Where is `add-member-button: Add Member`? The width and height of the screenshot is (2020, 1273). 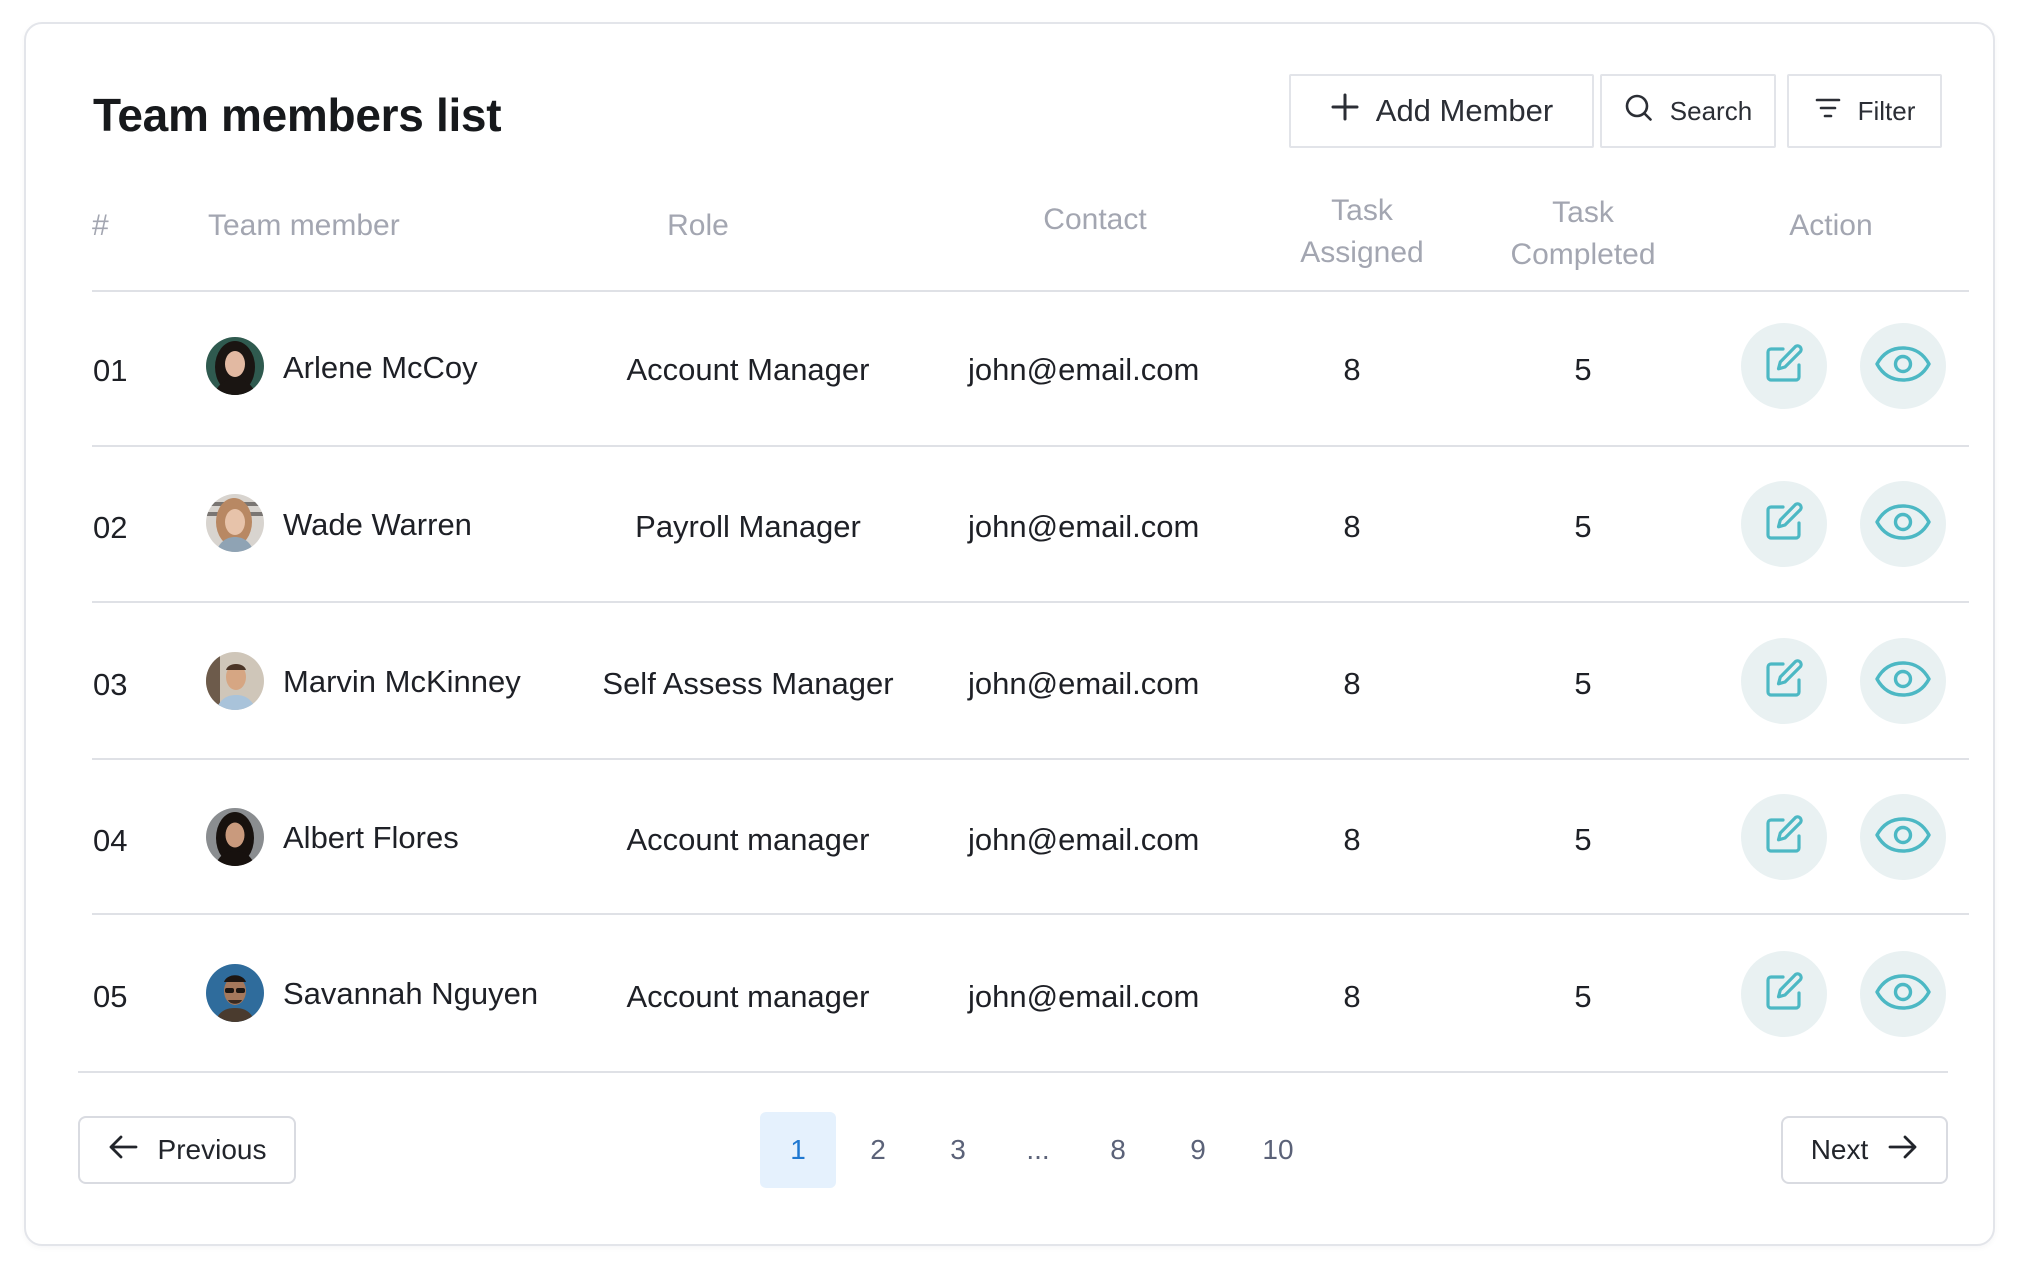
add-member-button: Add Member is located at coordinates (1441, 111).